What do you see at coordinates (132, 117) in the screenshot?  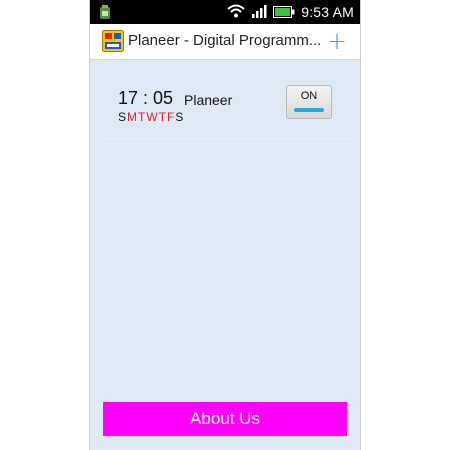 I see `day-monday: M` at bounding box center [132, 117].